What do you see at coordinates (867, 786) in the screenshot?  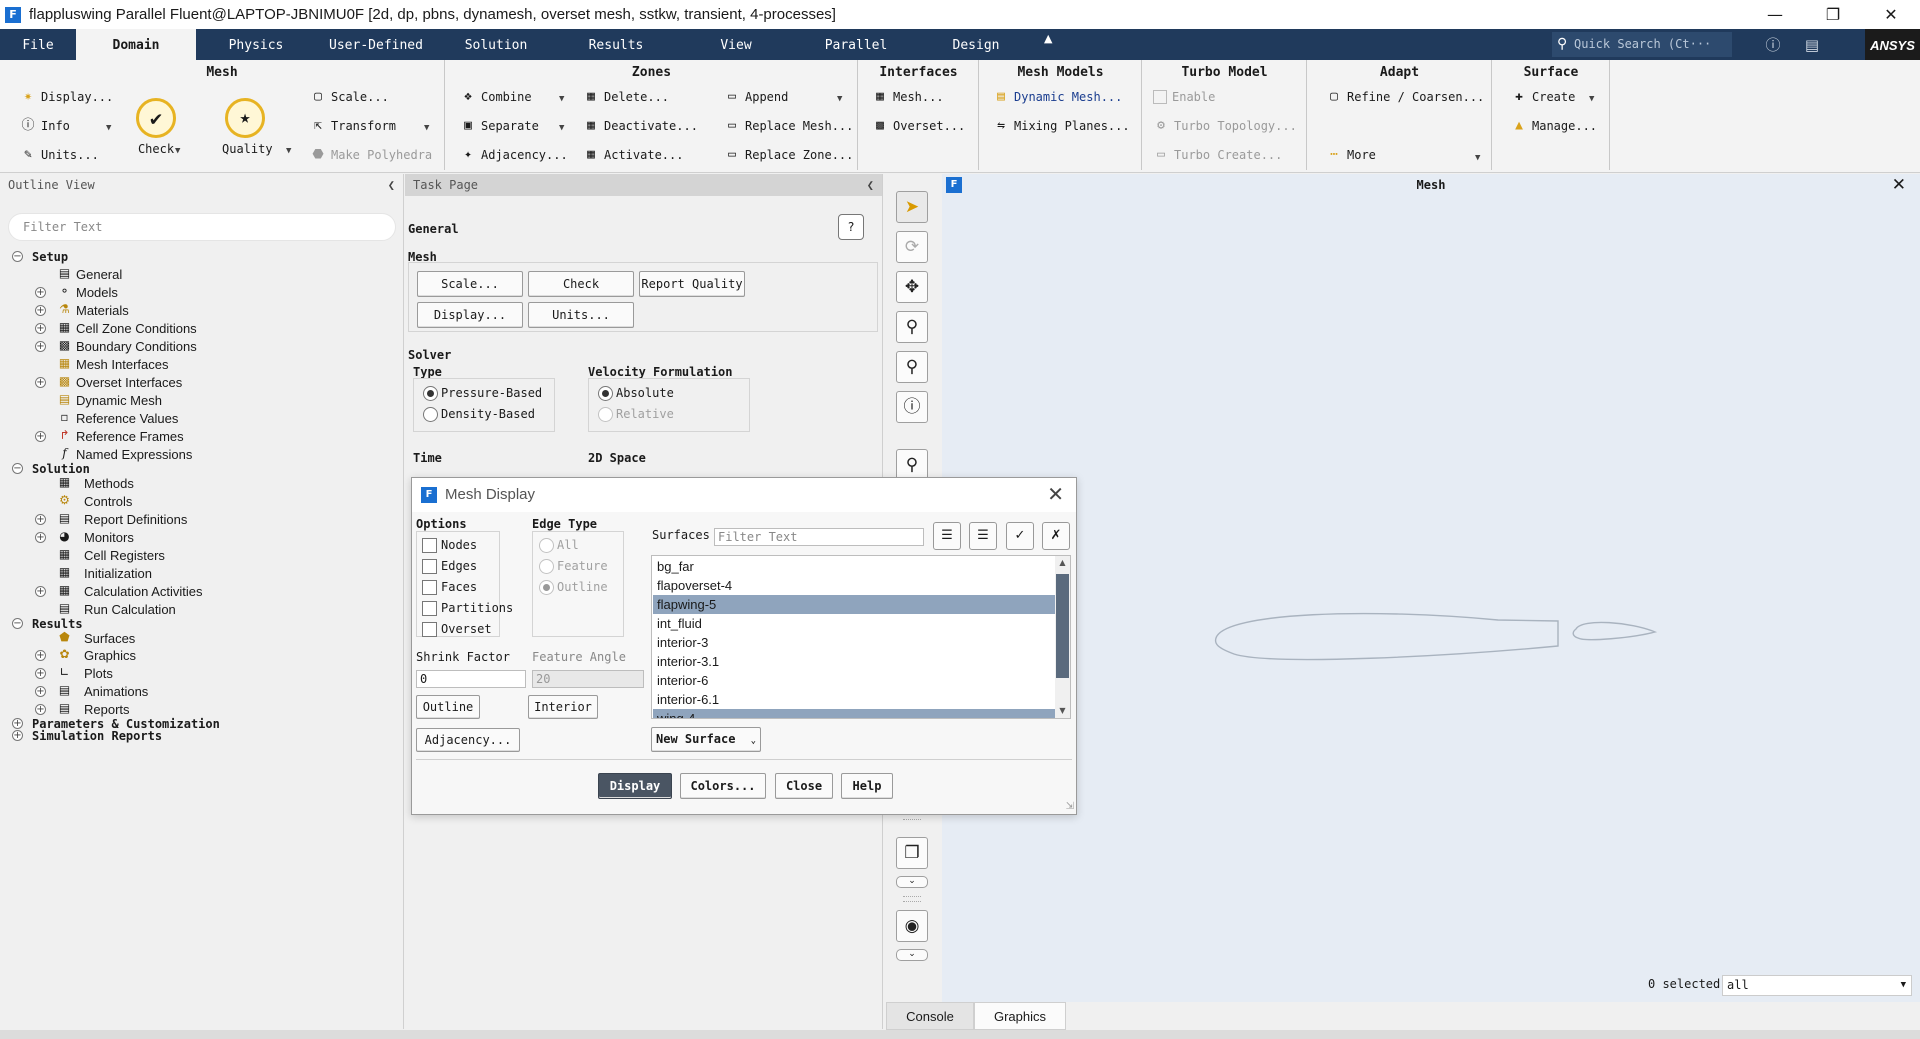 I see `help-button: Help` at bounding box center [867, 786].